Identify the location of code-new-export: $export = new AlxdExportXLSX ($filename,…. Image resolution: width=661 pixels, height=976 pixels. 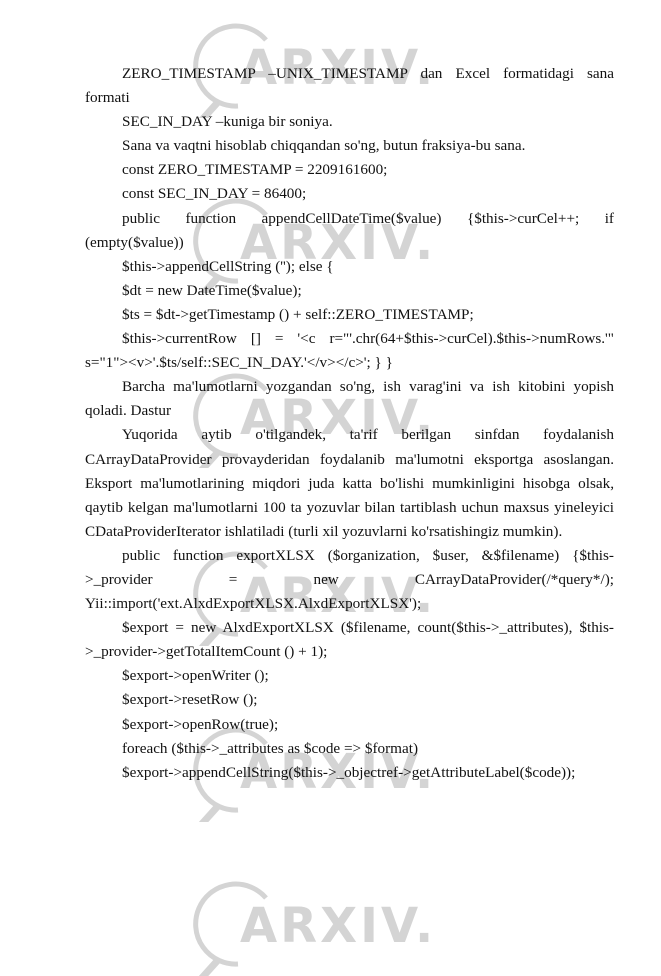
(349, 640).